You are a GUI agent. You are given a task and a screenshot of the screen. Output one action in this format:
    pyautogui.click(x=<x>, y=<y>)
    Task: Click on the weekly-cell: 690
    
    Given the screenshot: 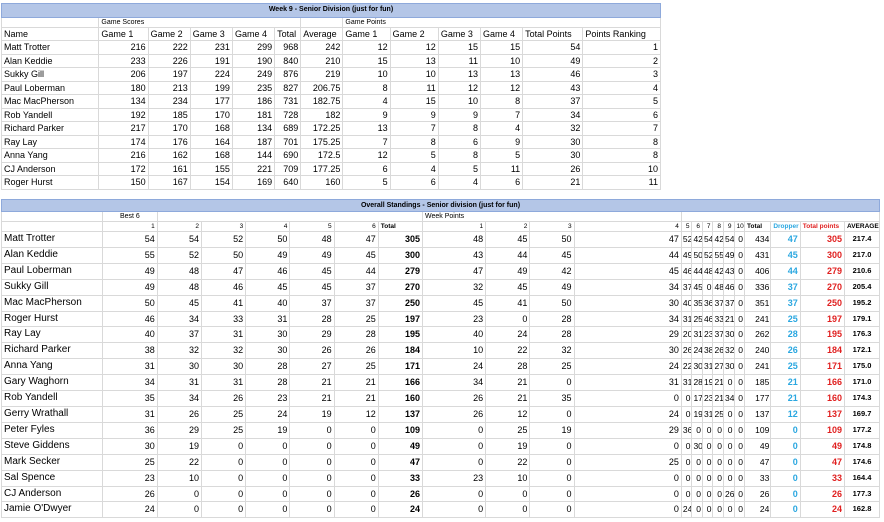 What is the action you would take?
    pyautogui.click(x=288, y=155)
    